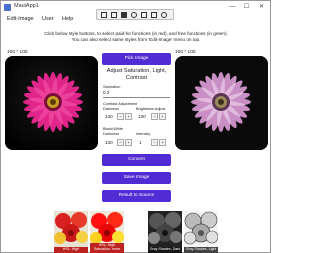  I want to click on record-icon, so click(134, 15).